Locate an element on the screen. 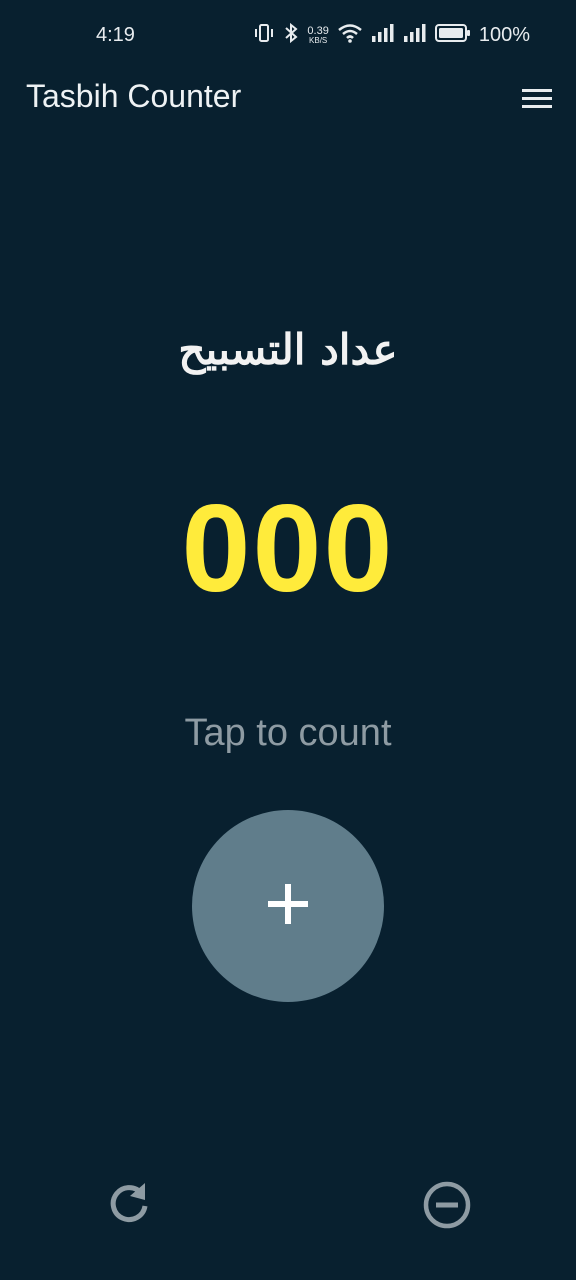 Image resolution: width=576 pixels, height=1280 pixels. status-icons: 0.39 KB/S 100% is located at coordinates (391, 35).